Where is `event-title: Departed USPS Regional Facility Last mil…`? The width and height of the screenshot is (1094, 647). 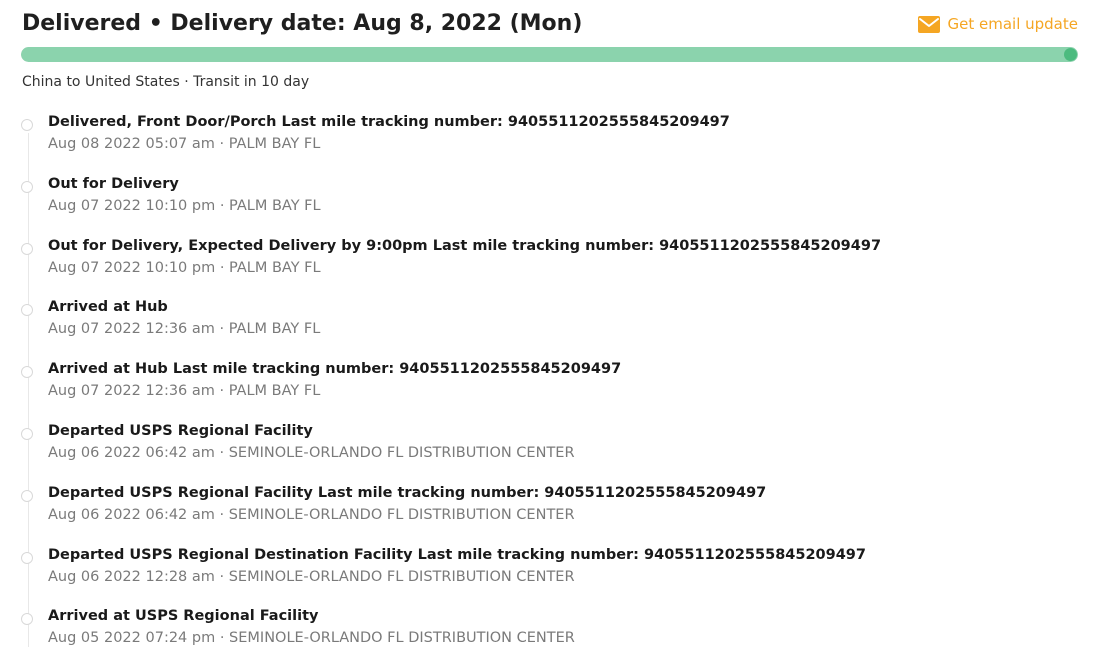 event-title: Departed USPS Regional Facility Last mil… is located at coordinates (407, 493).